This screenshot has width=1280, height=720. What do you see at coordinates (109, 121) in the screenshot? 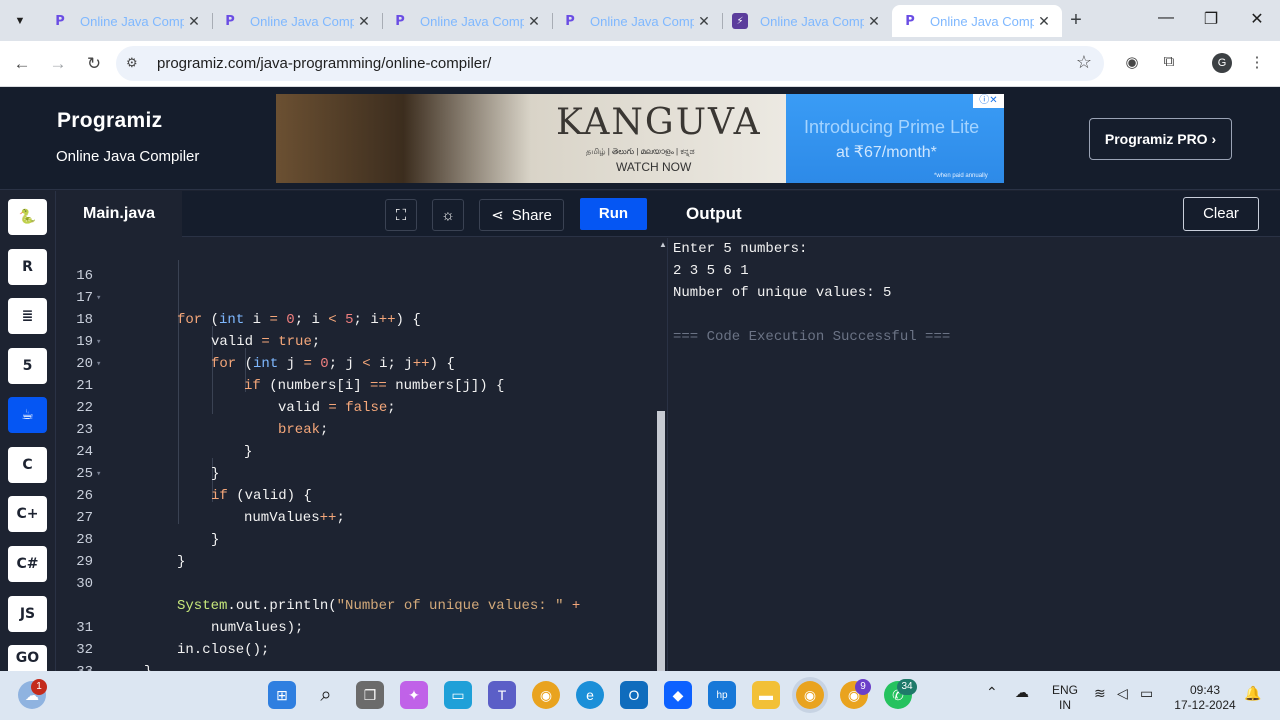
I see `programiz-logo: Programiz` at bounding box center [109, 121].